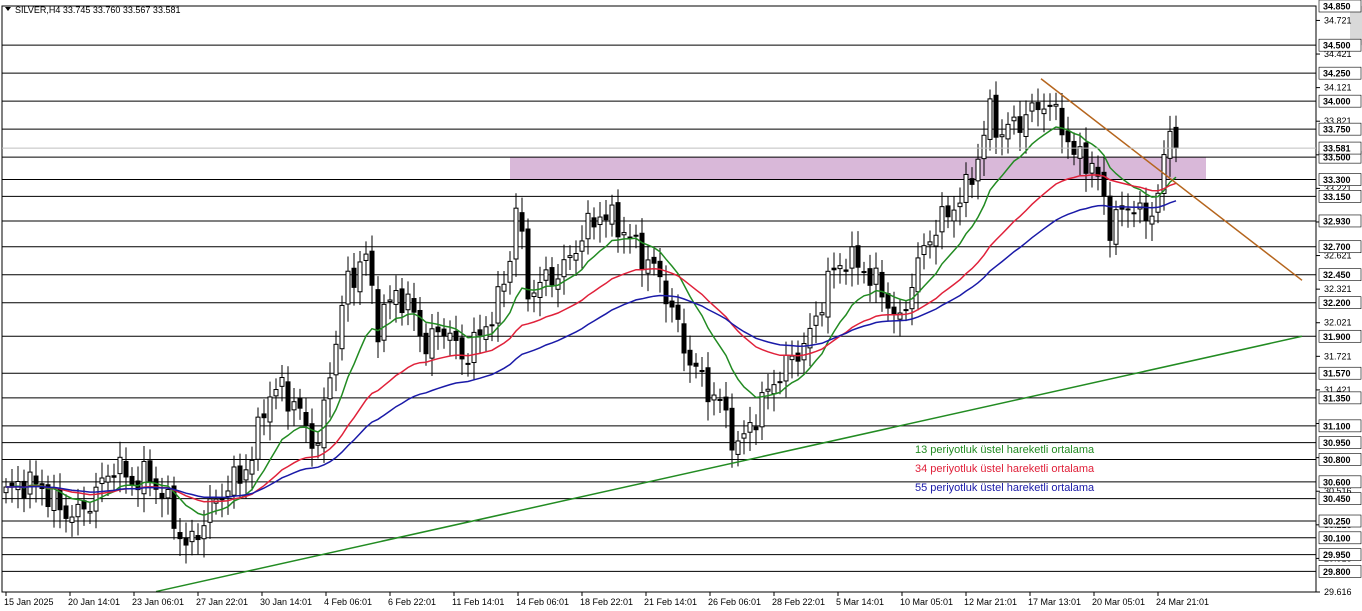  What do you see at coordinates (1337, 443) in the screenshot?
I see `level-badge-label: 30.950` at bounding box center [1337, 443].